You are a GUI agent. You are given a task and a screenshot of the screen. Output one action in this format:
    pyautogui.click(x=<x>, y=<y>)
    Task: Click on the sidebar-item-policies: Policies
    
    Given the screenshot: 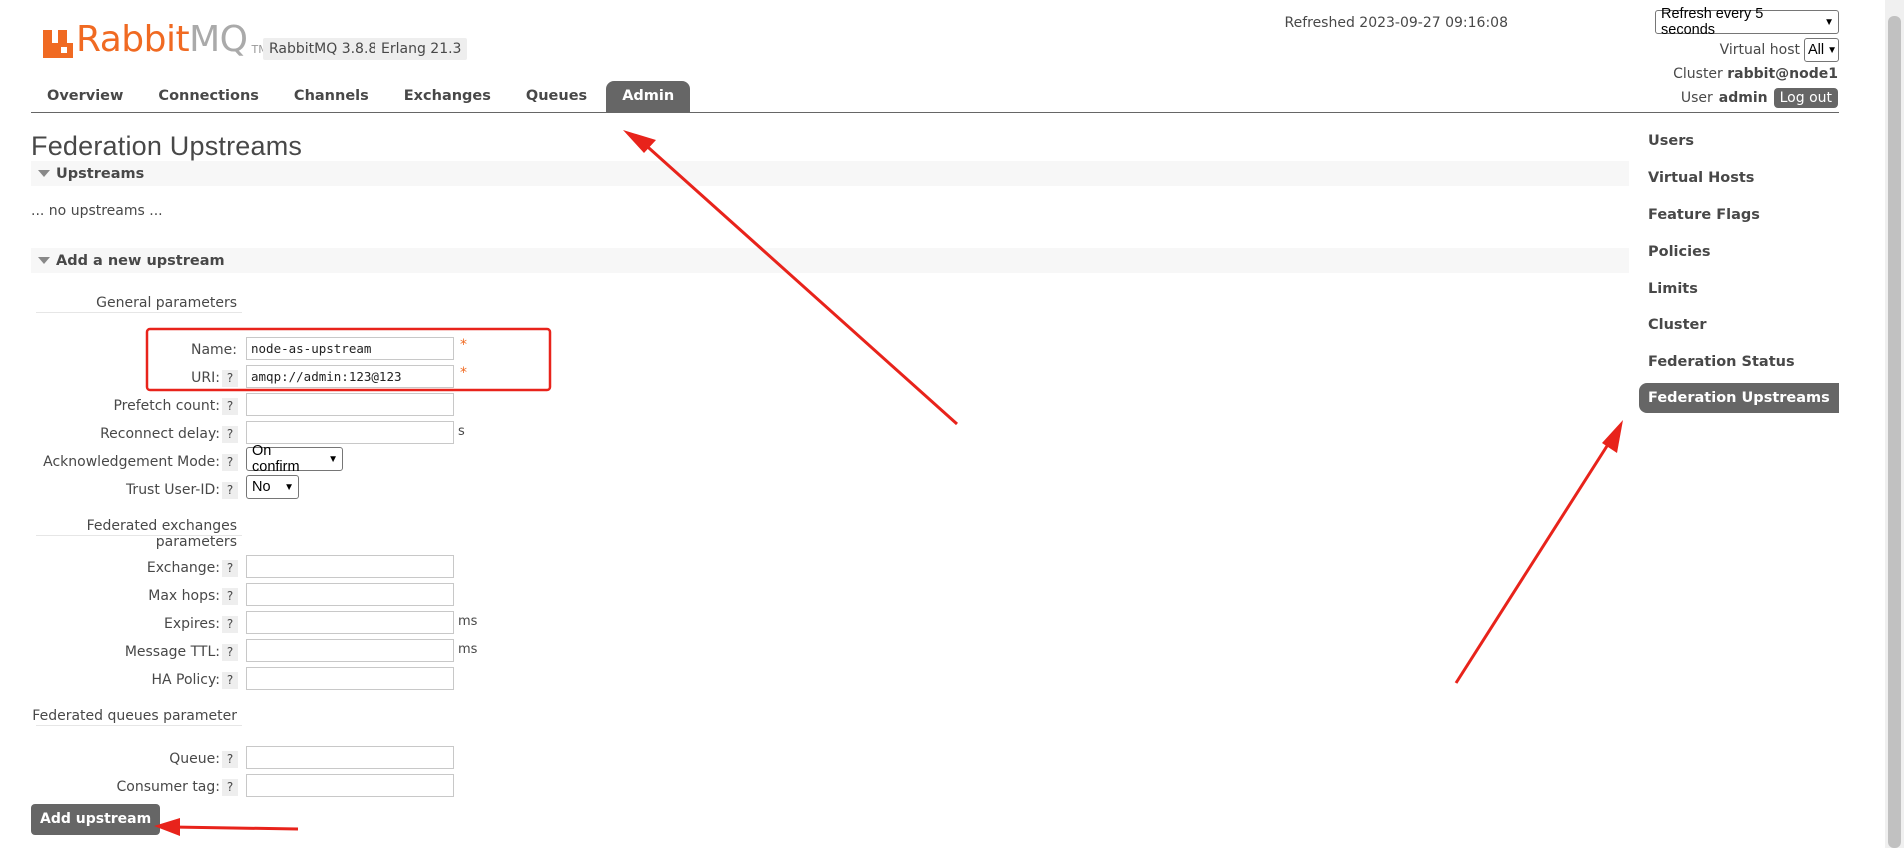 What is the action you would take?
    pyautogui.click(x=1743, y=252)
    